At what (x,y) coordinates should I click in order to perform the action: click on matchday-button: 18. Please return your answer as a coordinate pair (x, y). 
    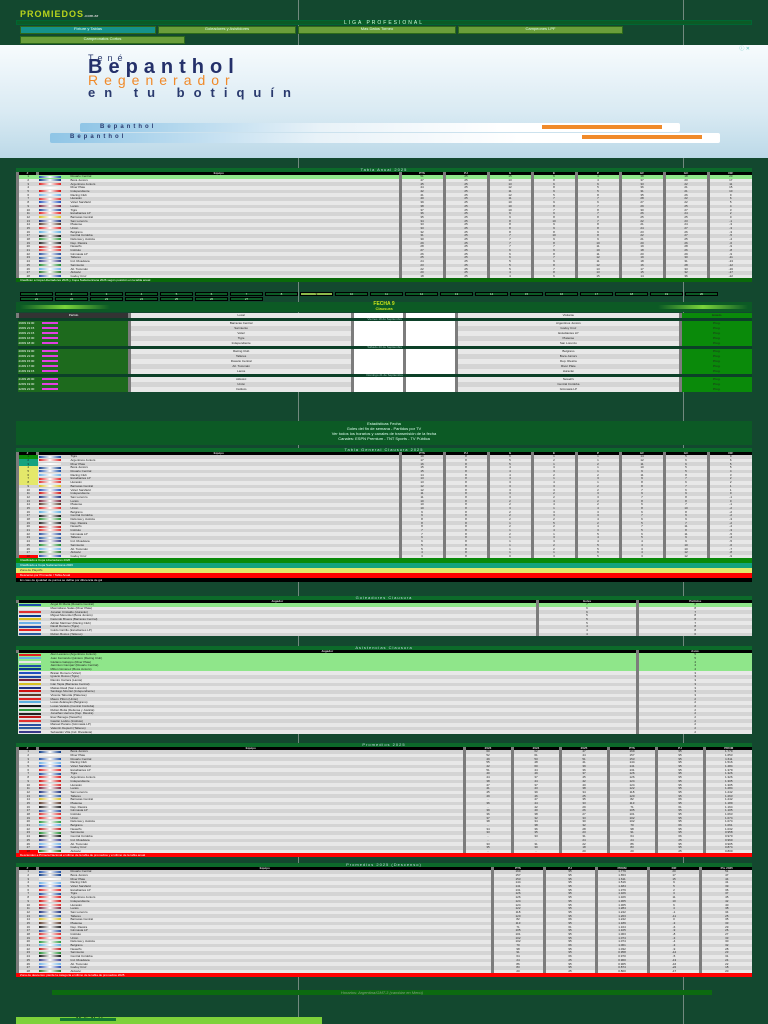
    Looking at the image, I should click on (631, 294).